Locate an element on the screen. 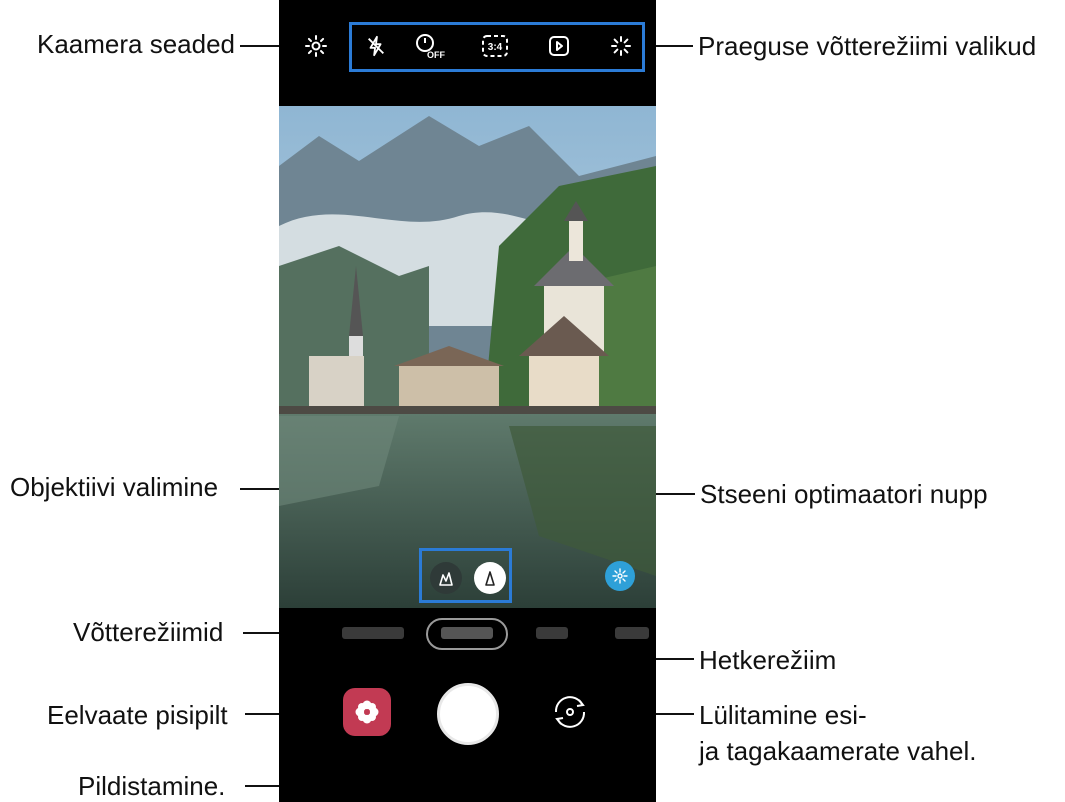 This screenshot has width=1065, height=802. callout-current-mode: Hetkerežiim is located at coordinates (768, 660).